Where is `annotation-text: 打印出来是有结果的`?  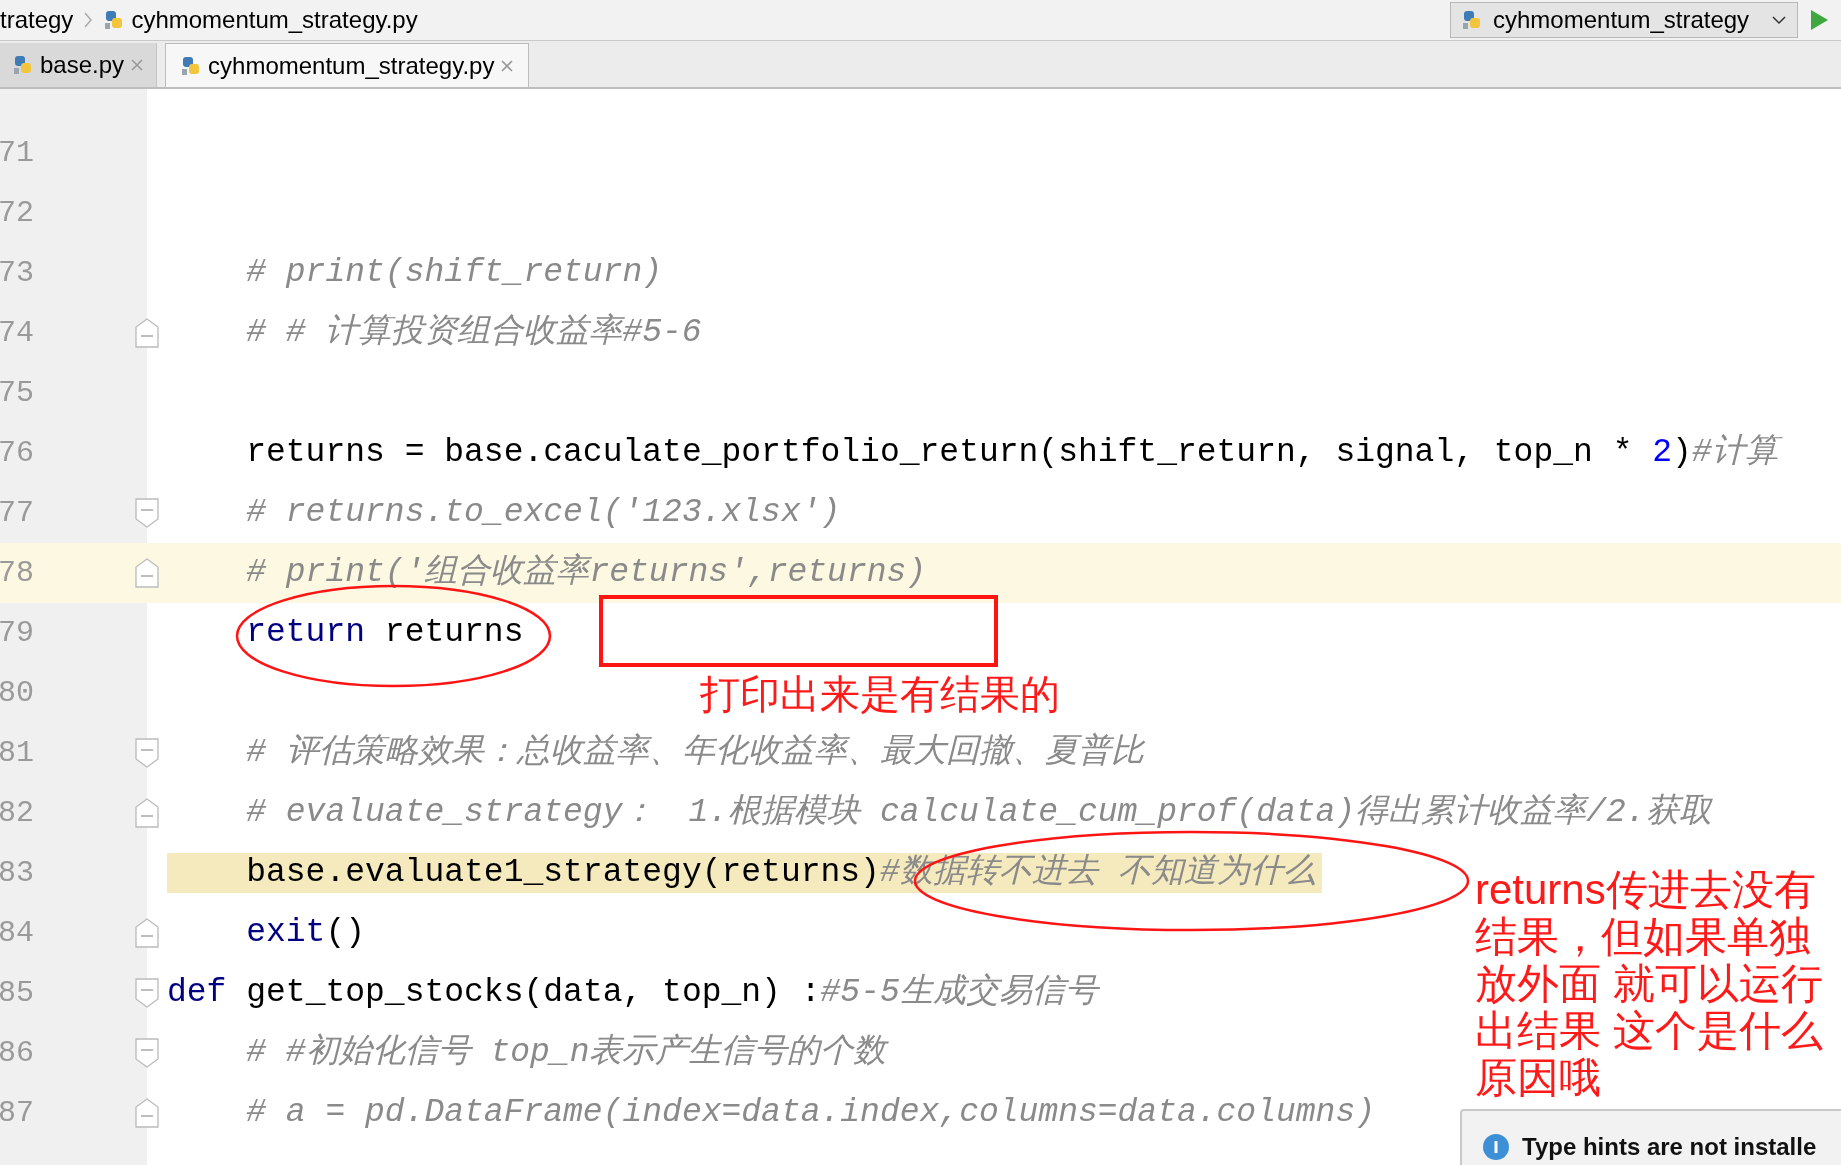 annotation-text: 打印出来是有结果的 is located at coordinates (880, 694).